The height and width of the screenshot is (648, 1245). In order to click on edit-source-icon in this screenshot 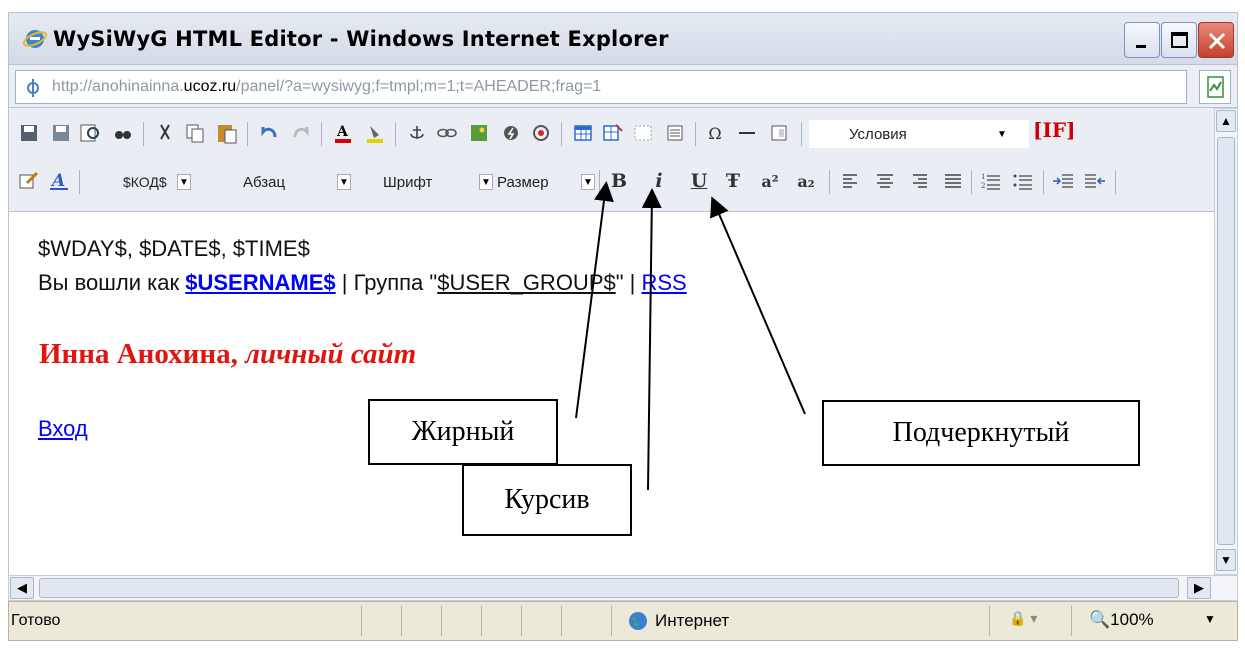, I will do `click(29, 181)`.